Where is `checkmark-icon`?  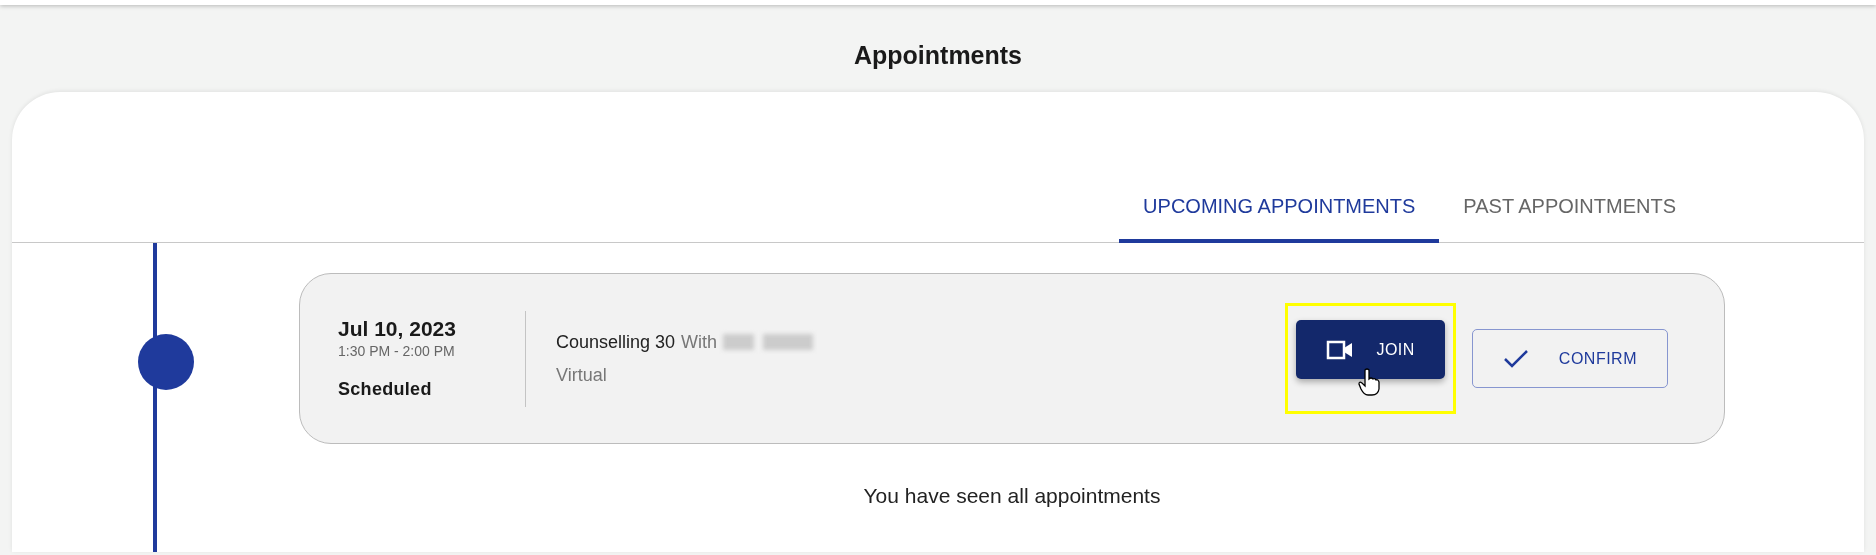
checkmark-icon is located at coordinates (1515, 358).